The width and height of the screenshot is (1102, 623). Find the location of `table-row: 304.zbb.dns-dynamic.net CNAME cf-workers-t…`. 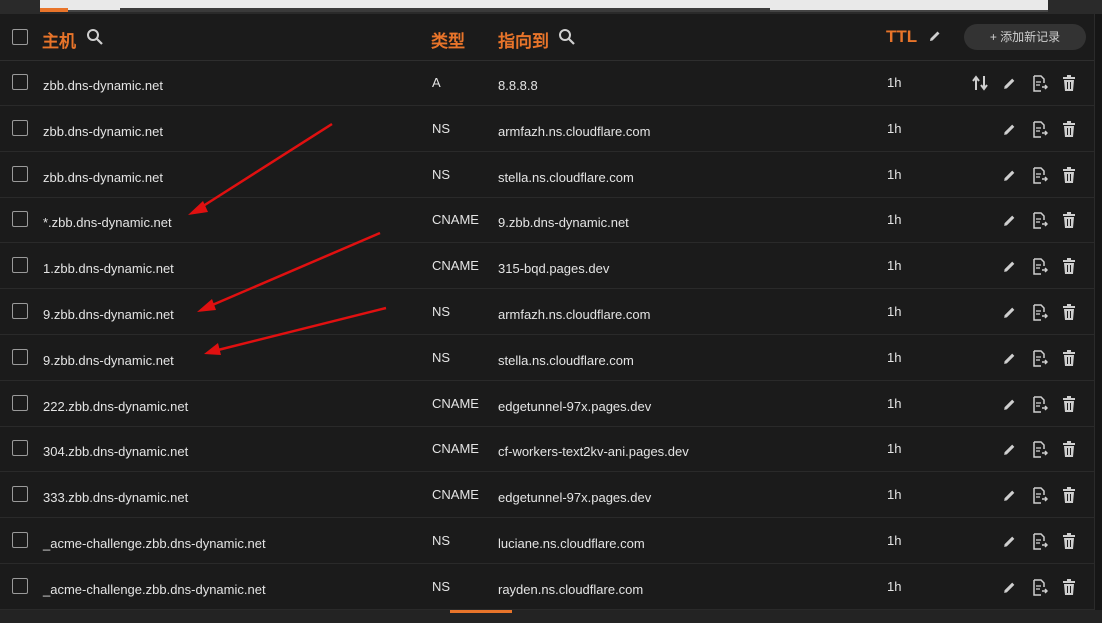

table-row: 304.zbb.dns-dynamic.net CNAME cf-workers-t… is located at coordinates (547, 449).